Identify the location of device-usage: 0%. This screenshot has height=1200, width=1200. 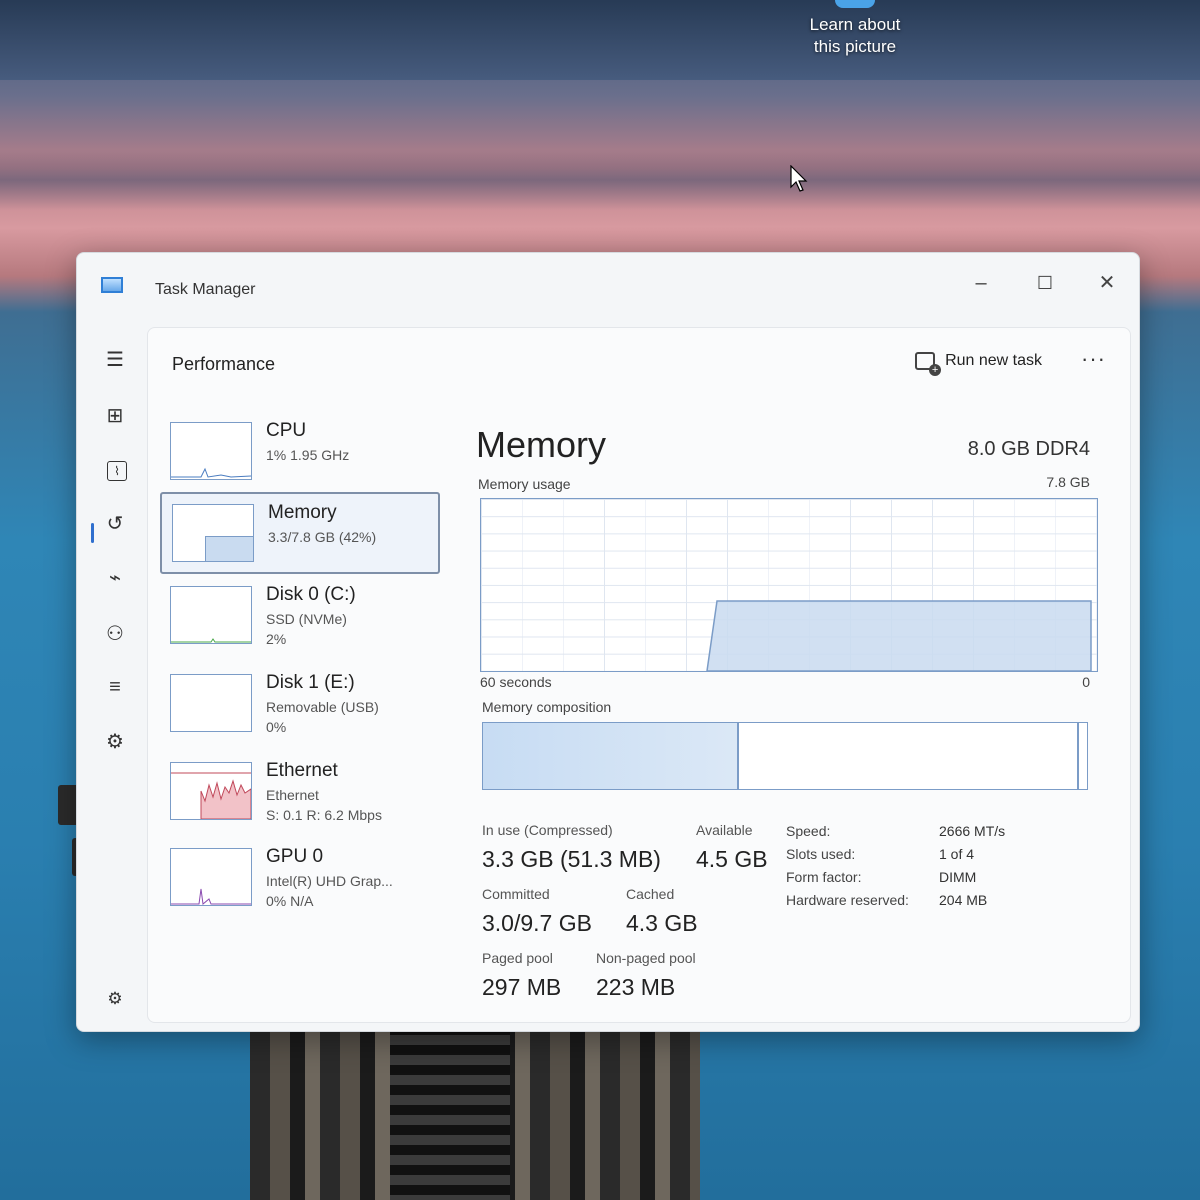
(276, 727).